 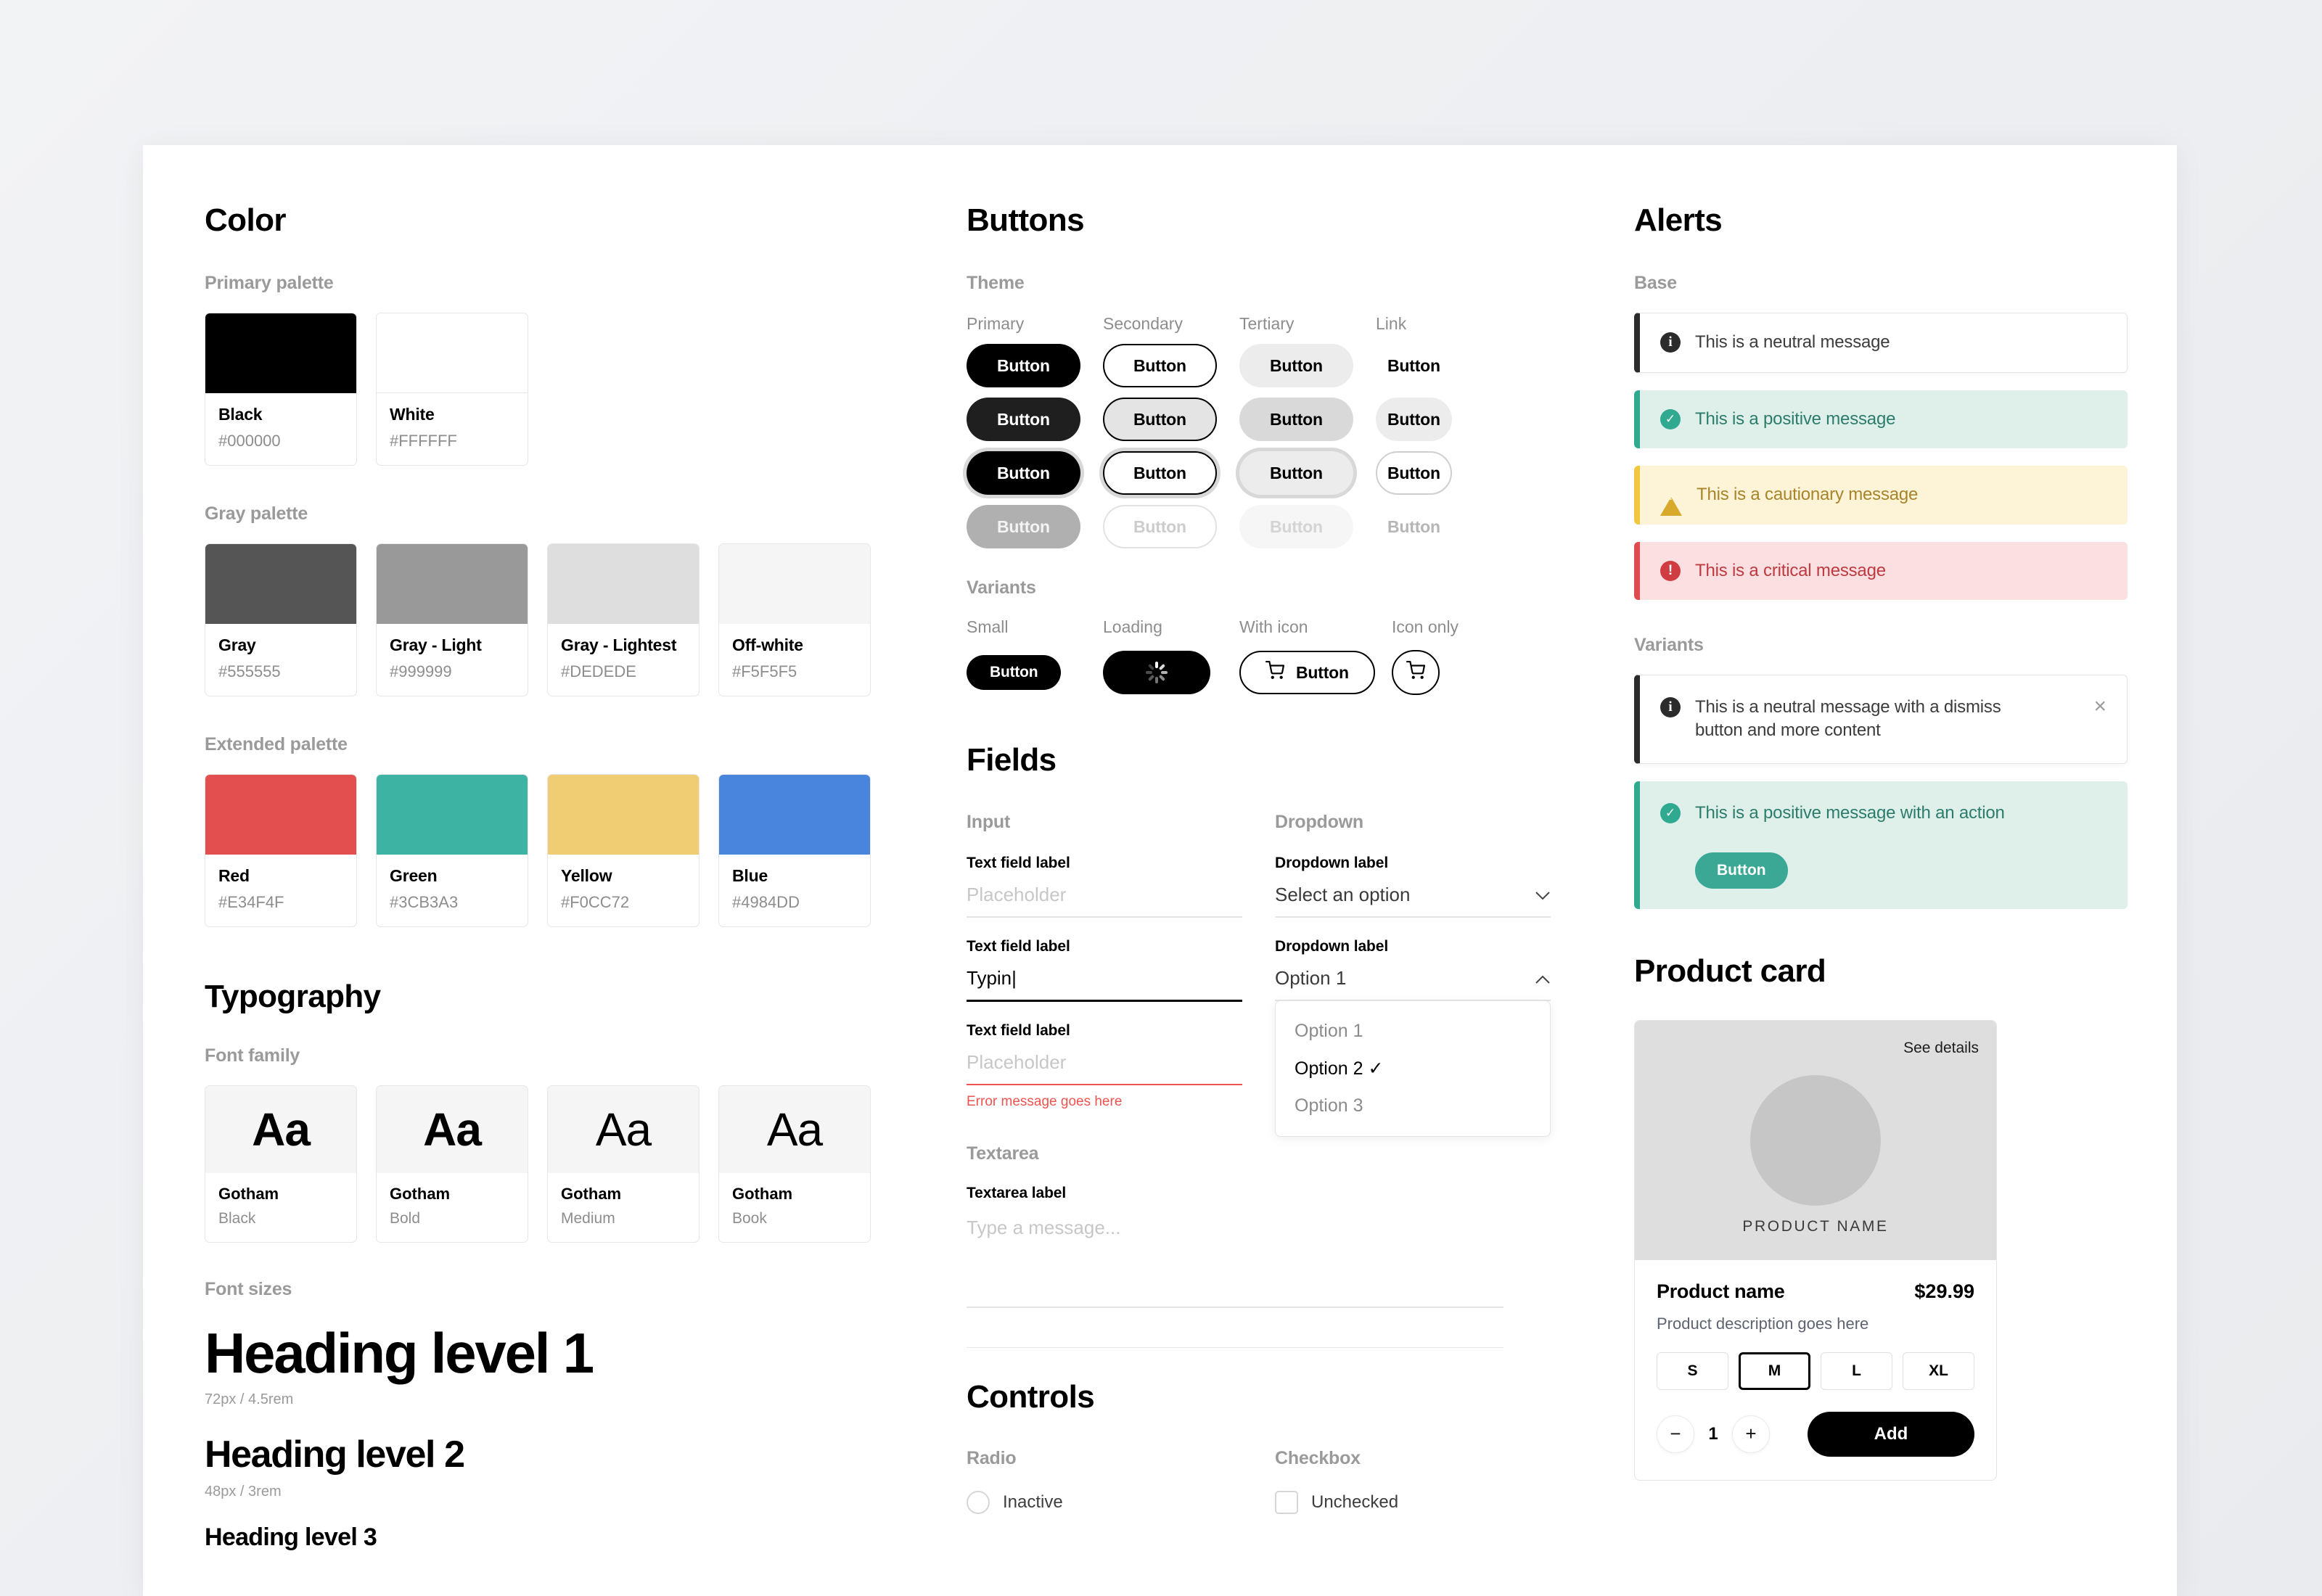 What do you see at coordinates (1413, 901) in the screenshot?
I see `dropdown-1-trigger: Select an option` at bounding box center [1413, 901].